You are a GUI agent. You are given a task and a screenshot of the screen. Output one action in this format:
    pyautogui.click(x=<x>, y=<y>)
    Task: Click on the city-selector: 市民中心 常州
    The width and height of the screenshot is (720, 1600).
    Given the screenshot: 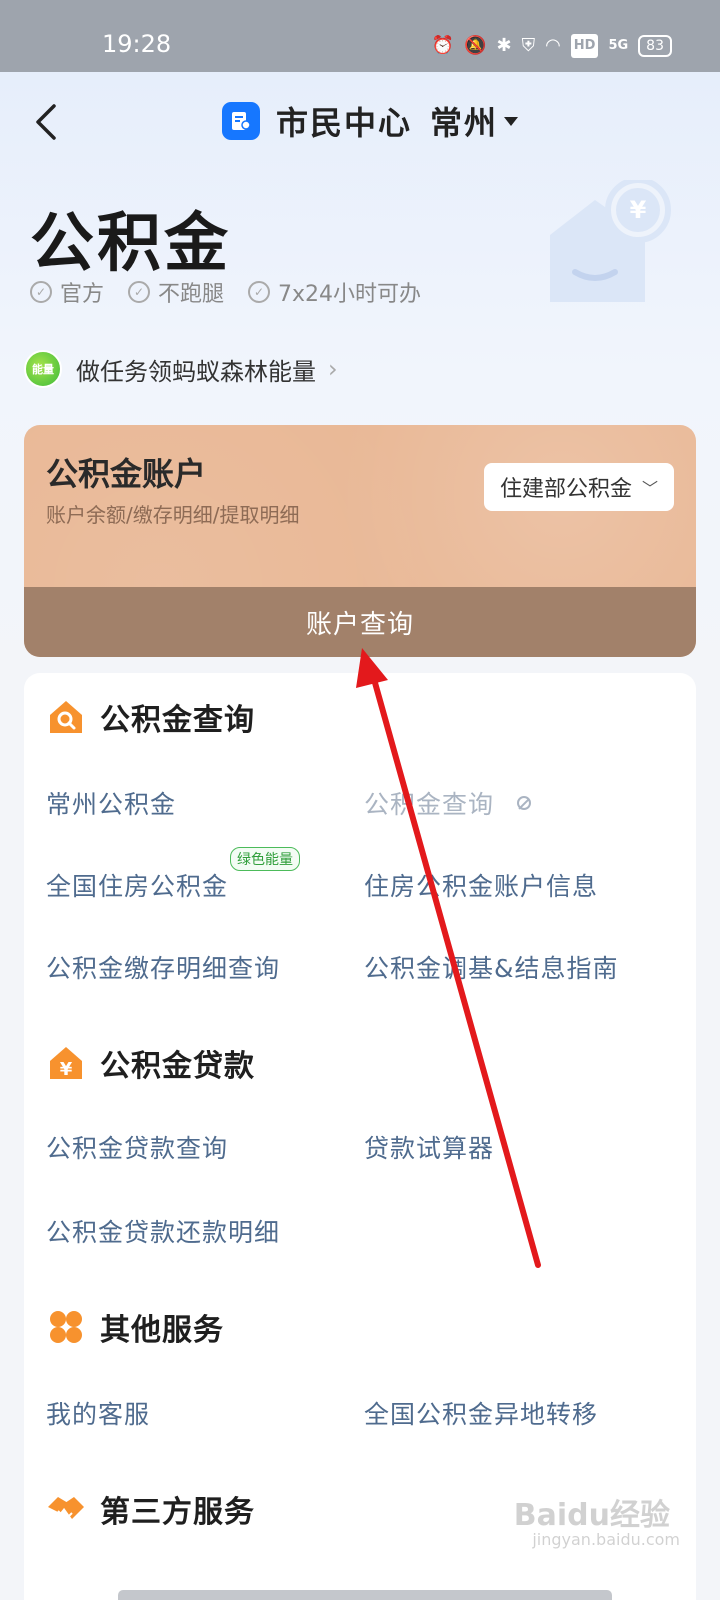 What is the action you would take?
    pyautogui.click(x=370, y=121)
    